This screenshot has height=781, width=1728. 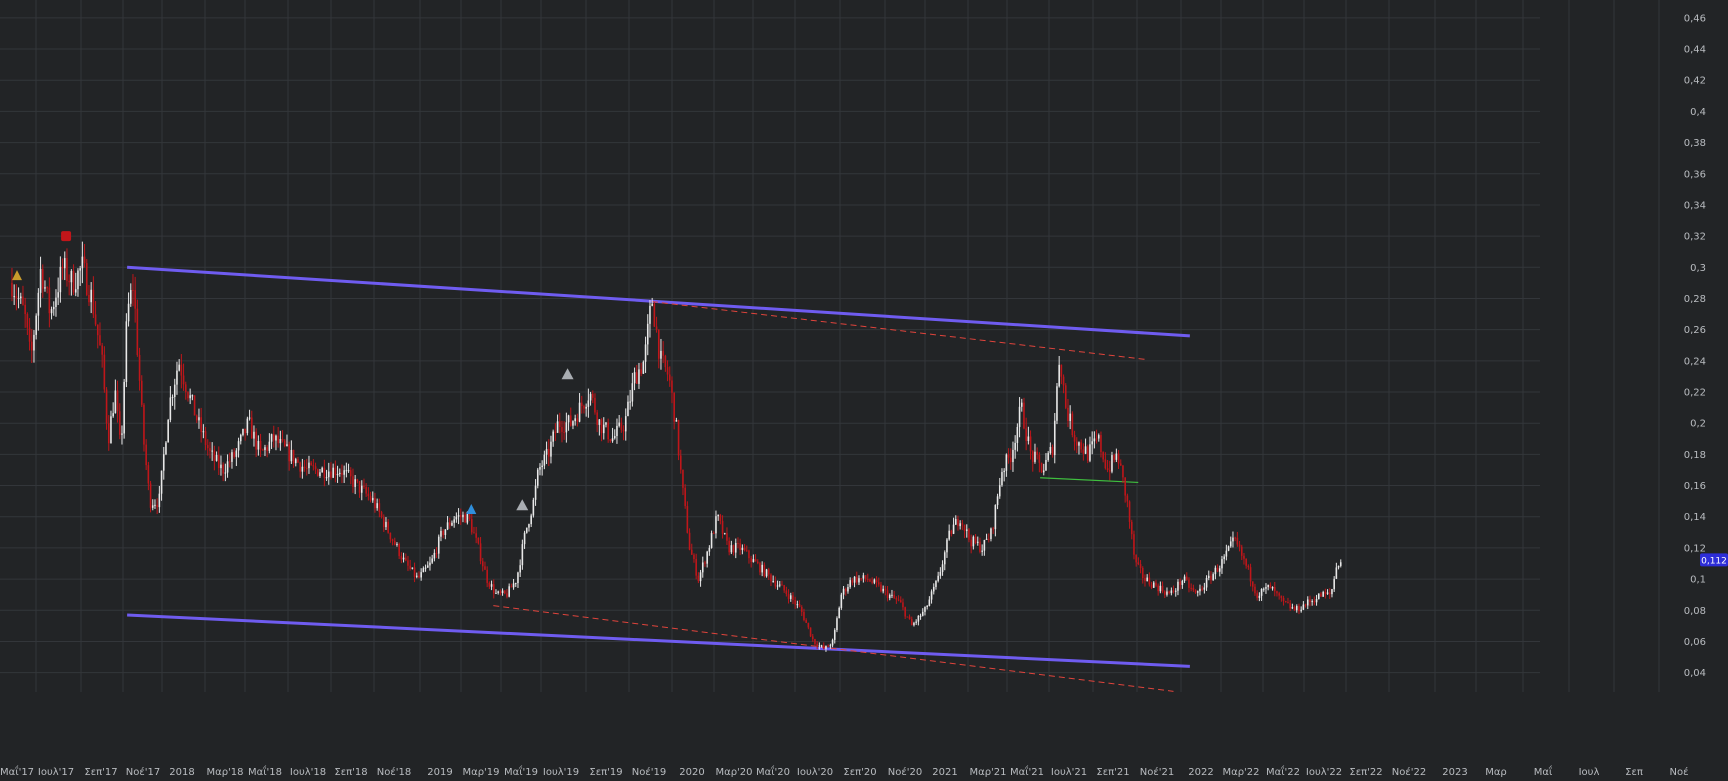 I want to click on x-tick-label: Μαρ'18, so click(x=224, y=772).